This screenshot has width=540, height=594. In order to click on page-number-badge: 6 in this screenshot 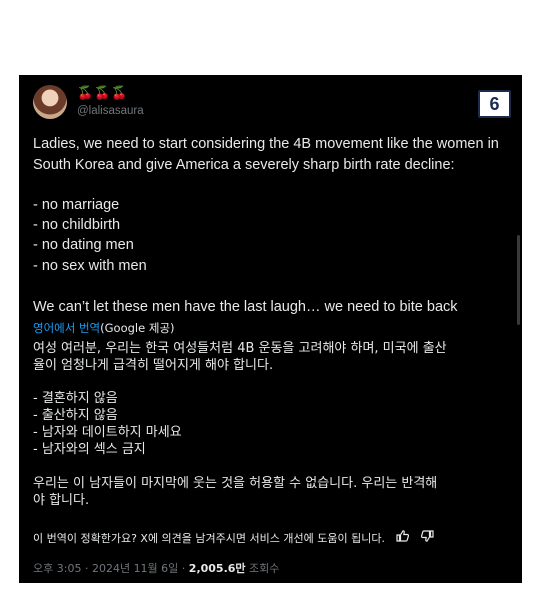, I will do `click(494, 104)`.